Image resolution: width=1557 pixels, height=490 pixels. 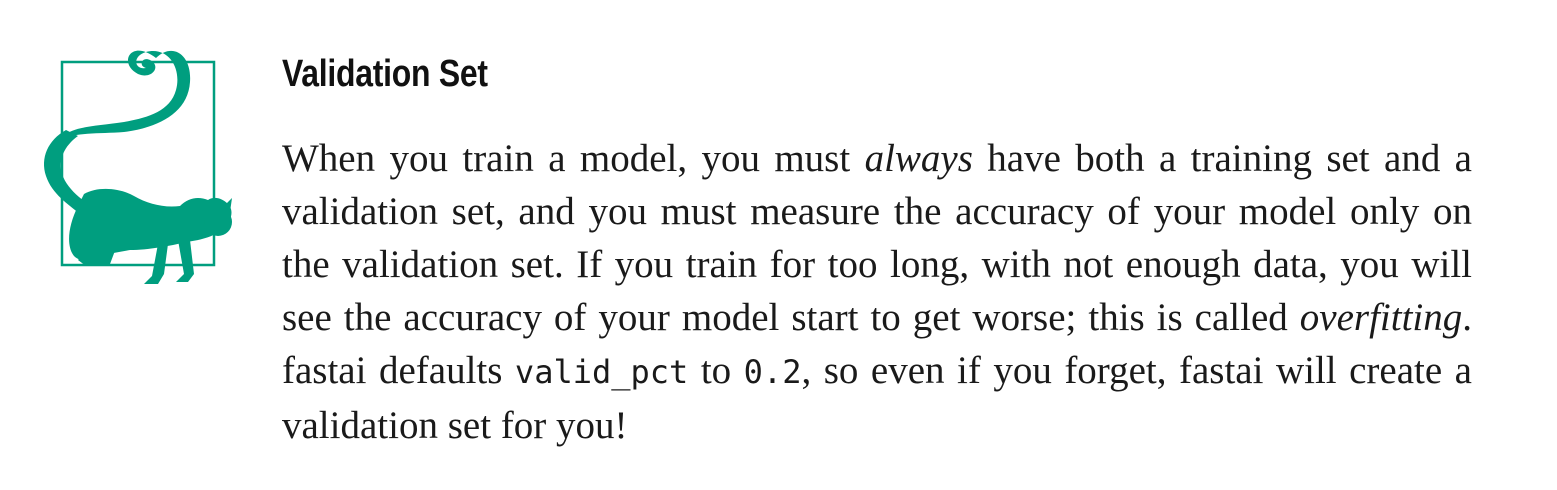 What do you see at coordinates (716, 370) in the screenshot?
I see `body-text: to` at bounding box center [716, 370].